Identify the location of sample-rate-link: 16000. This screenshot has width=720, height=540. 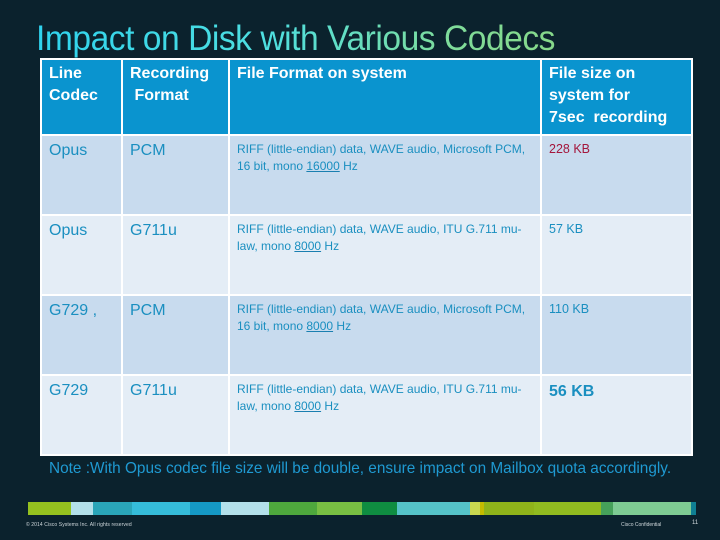
(323, 166).